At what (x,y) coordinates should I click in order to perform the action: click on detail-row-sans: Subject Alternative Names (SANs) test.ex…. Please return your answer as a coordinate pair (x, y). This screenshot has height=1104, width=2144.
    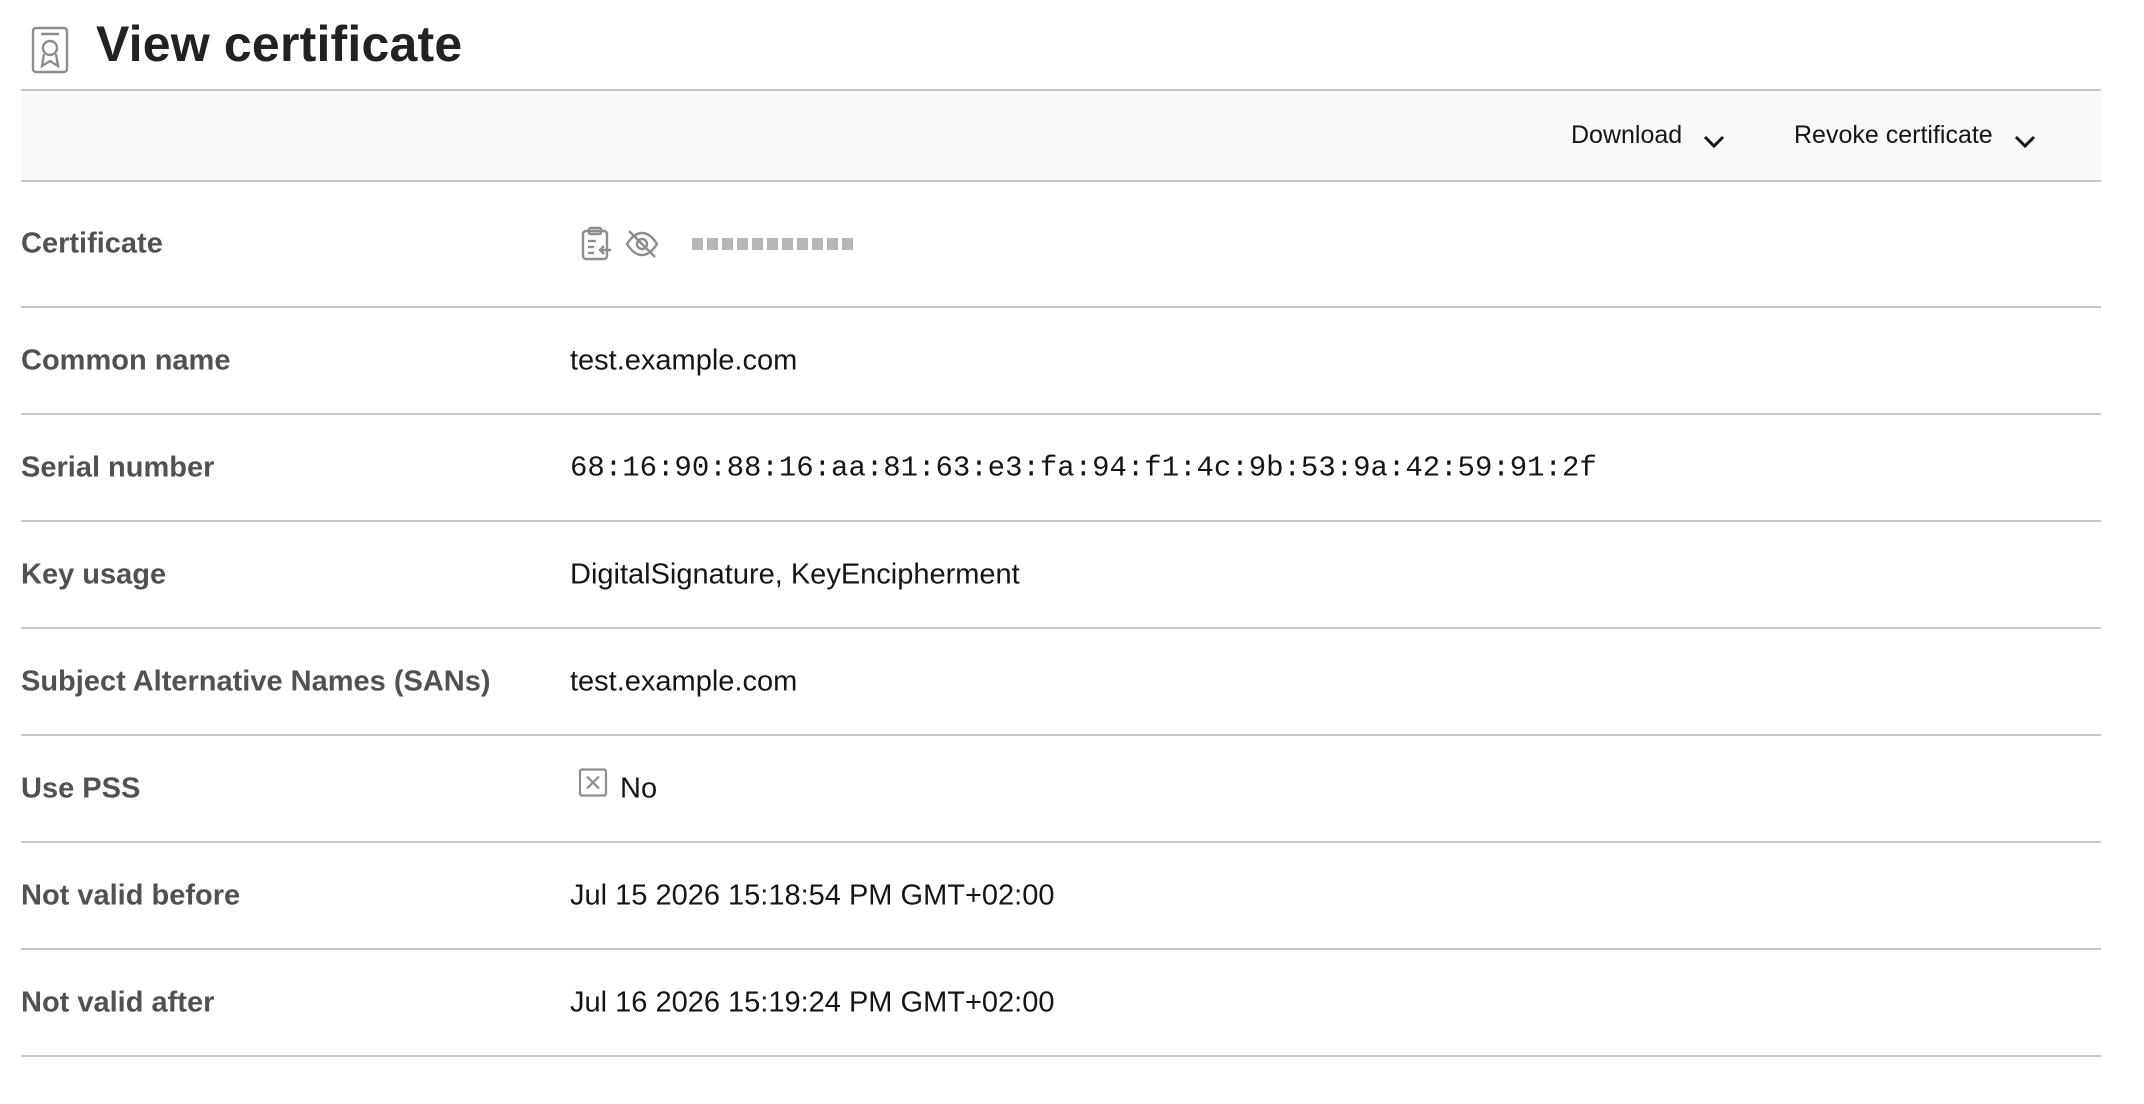
    Looking at the image, I should click on (1061, 682).